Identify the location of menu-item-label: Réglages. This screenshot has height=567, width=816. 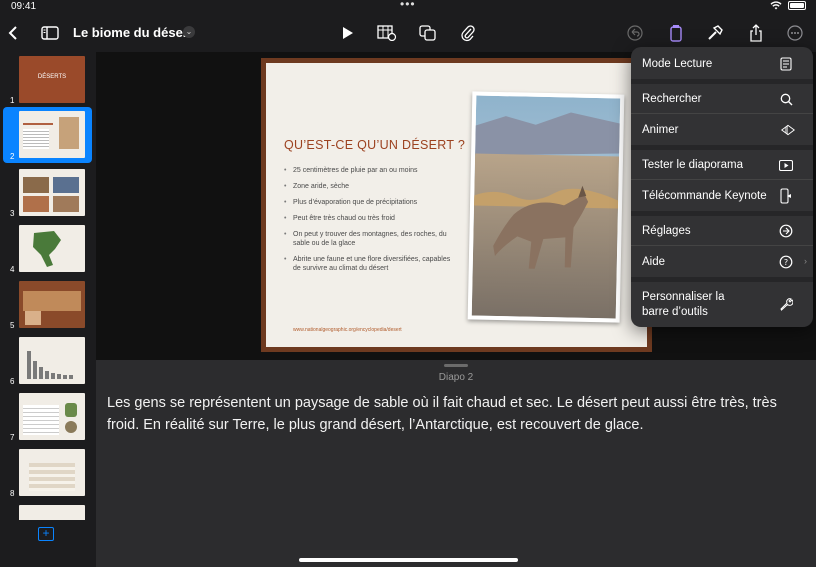
(666, 230).